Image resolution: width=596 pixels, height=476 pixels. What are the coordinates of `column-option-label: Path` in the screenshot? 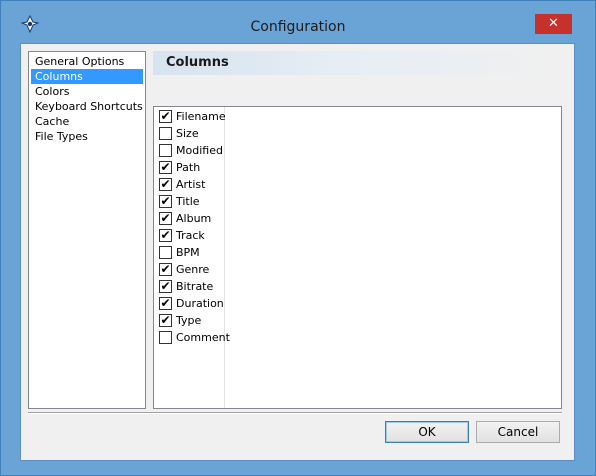 It's located at (188, 167).